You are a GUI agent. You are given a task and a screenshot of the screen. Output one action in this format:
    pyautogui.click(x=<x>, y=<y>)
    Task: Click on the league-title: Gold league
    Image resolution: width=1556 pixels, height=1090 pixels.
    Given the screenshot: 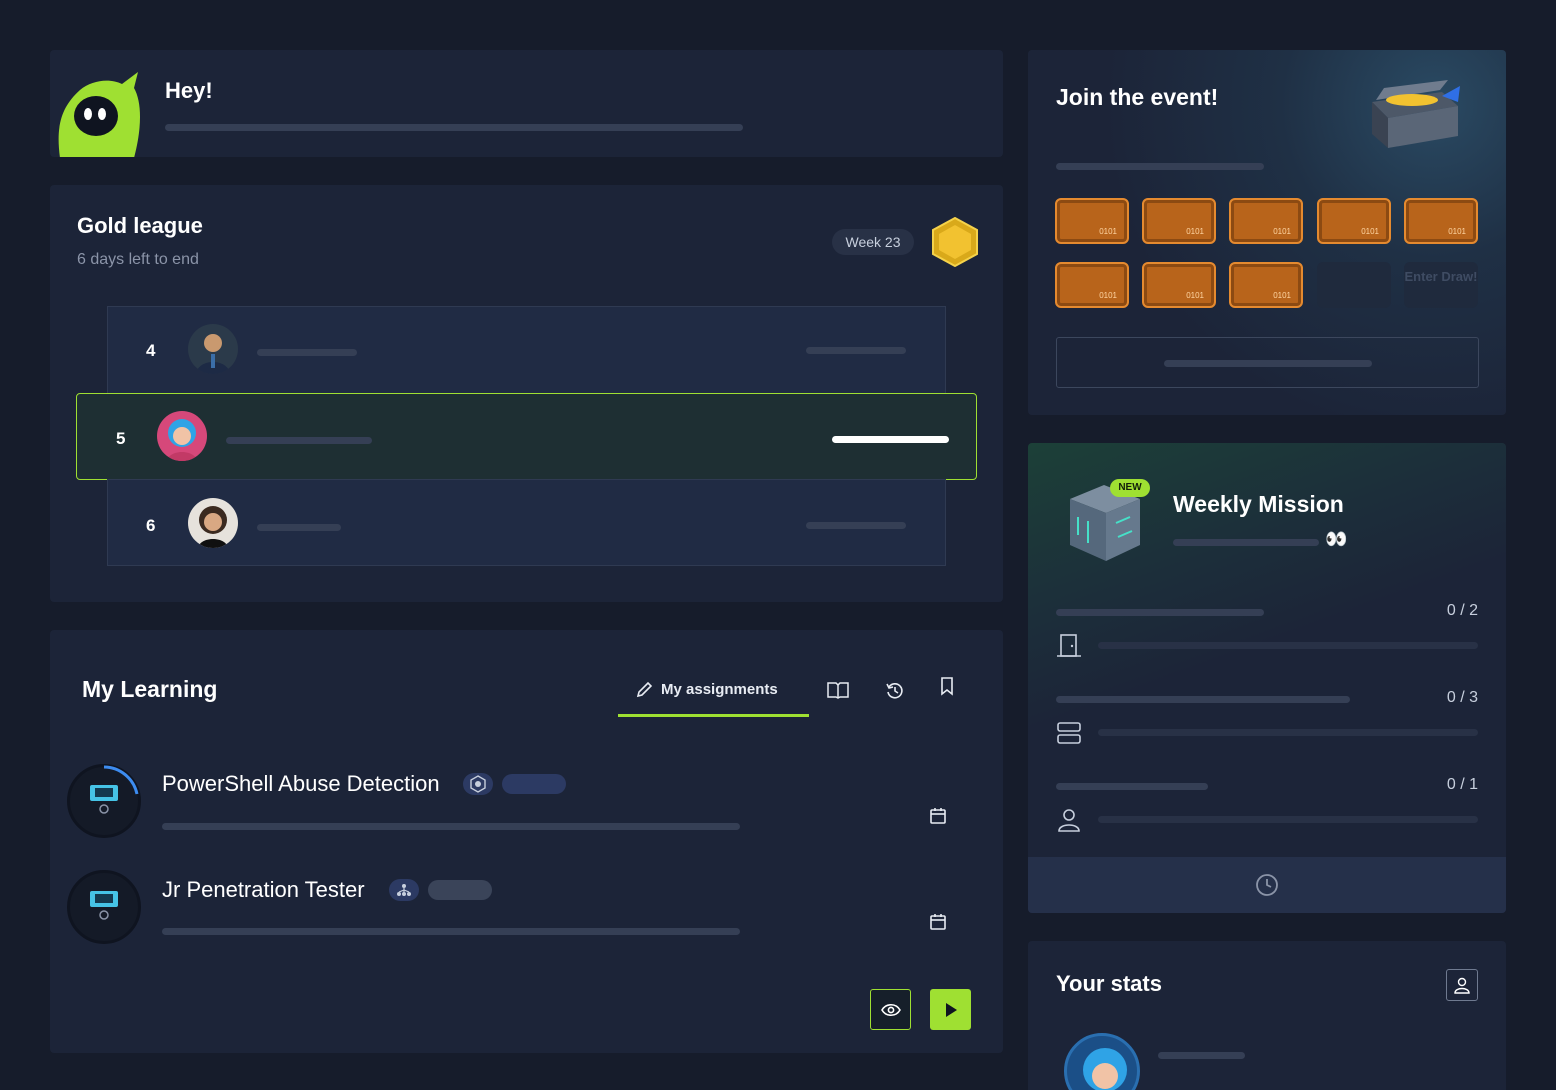 What is the action you would take?
    pyautogui.click(x=140, y=225)
    